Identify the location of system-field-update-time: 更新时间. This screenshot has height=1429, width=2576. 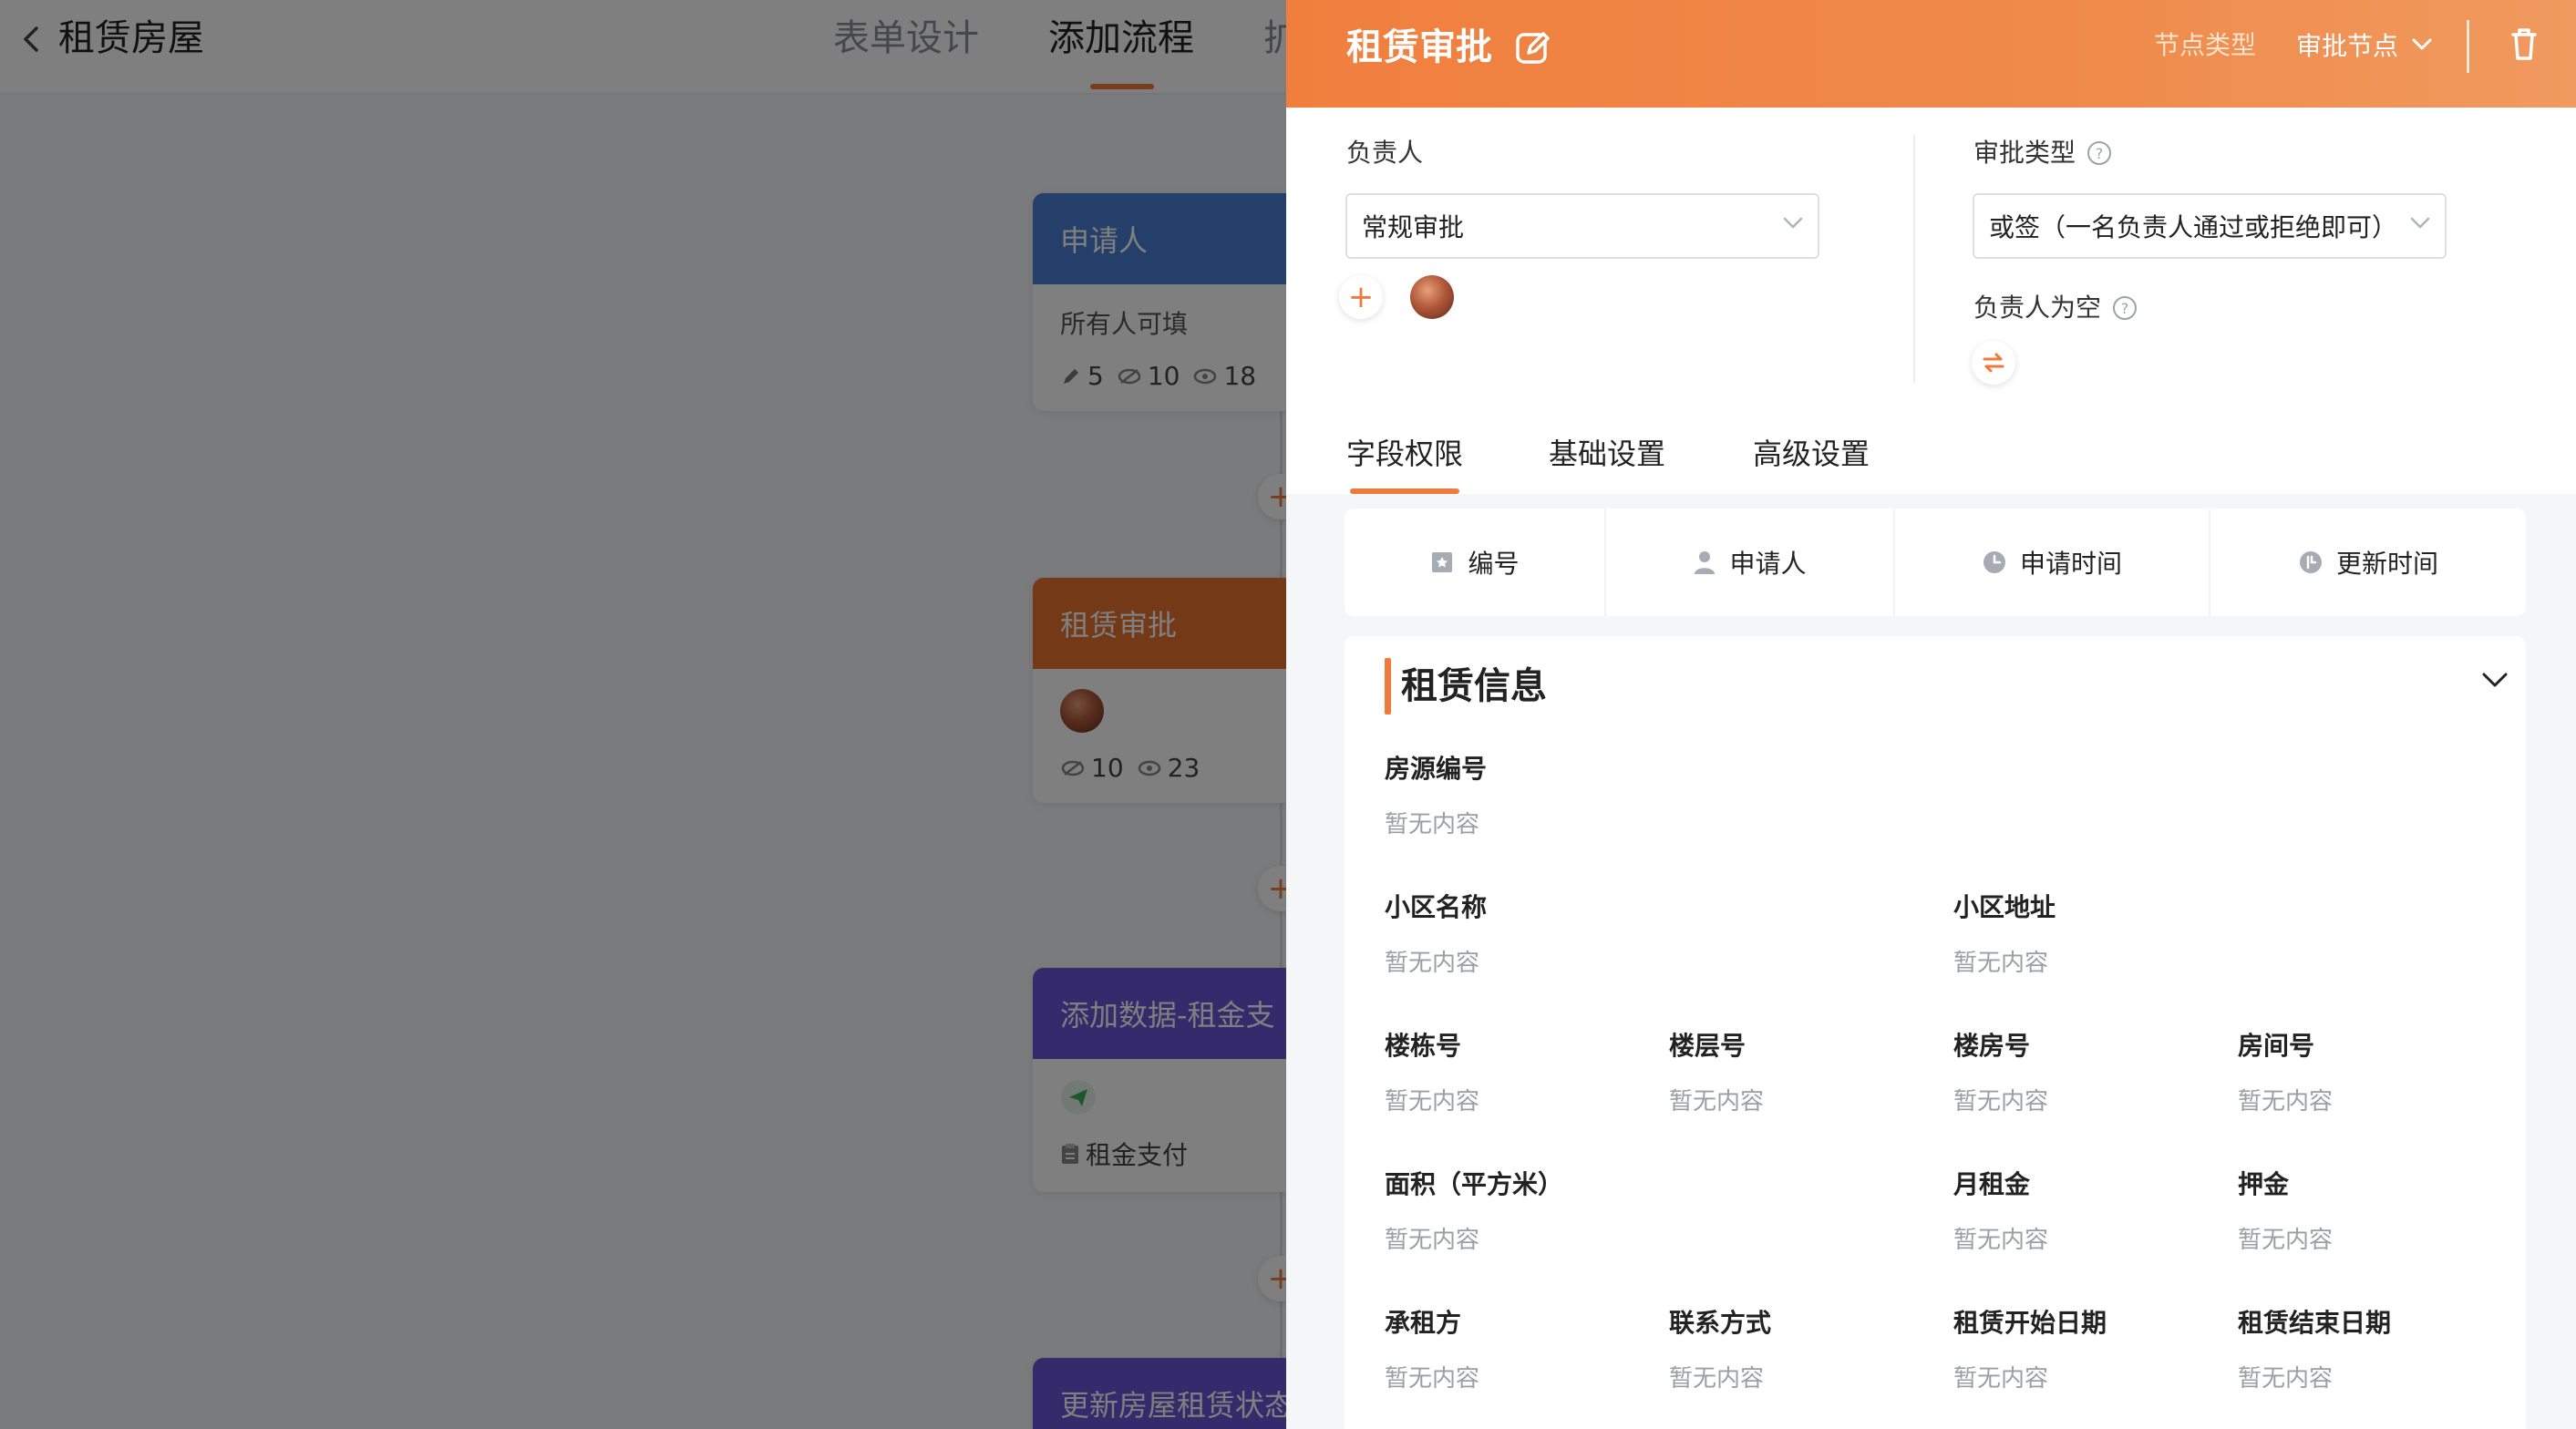
(2368, 562).